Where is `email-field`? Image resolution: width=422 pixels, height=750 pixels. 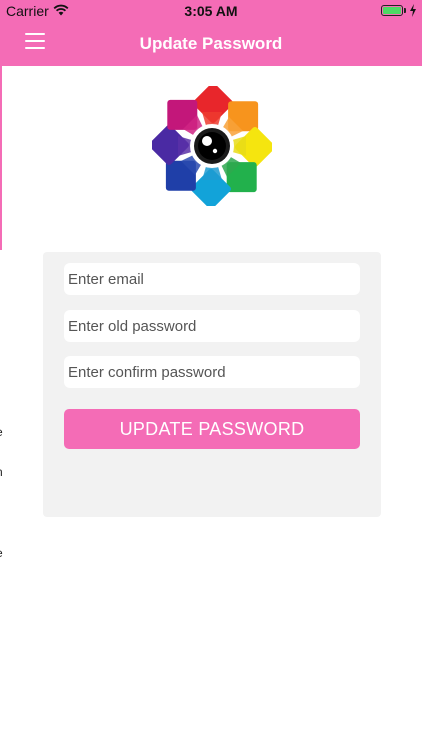
email-field is located at coordinates (212, 279).